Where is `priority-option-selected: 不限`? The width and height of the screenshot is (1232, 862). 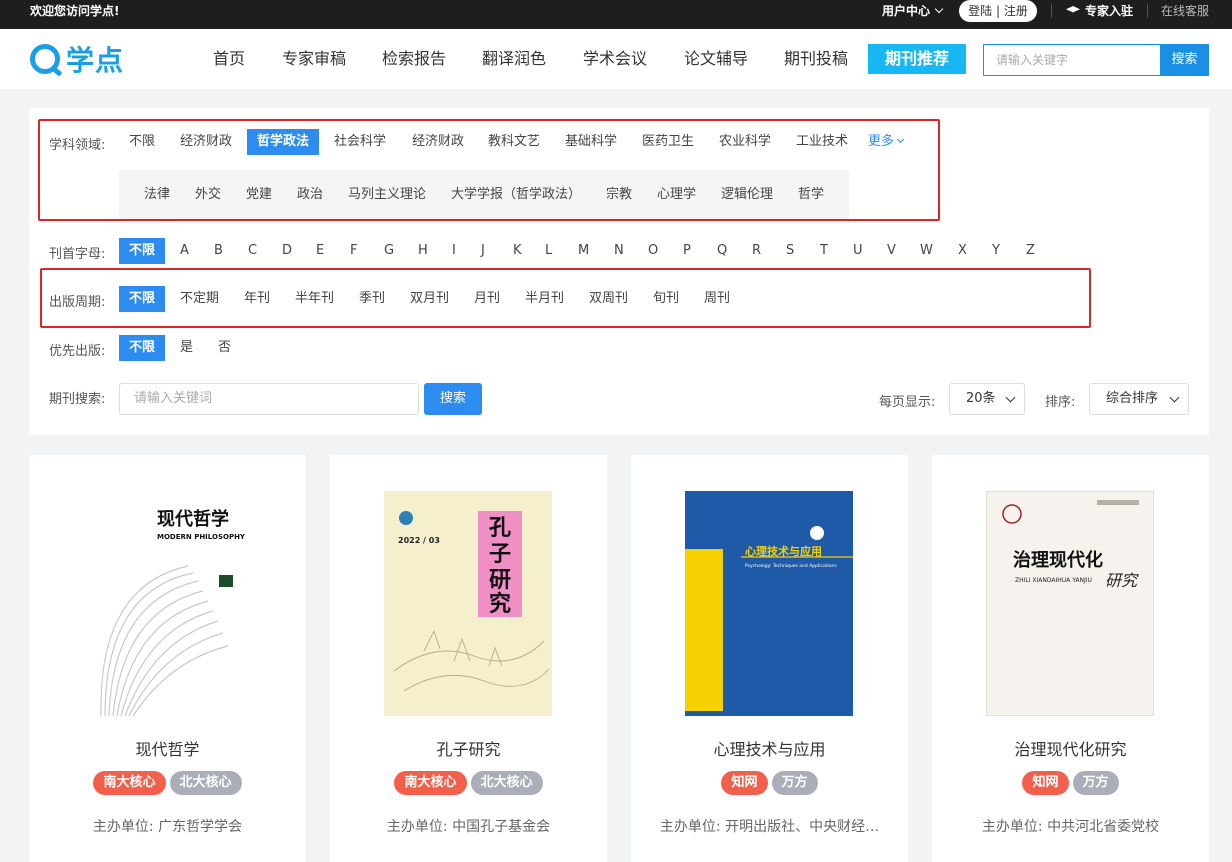 priority-option-selected: 不限 is located at coordinates (142, 348).